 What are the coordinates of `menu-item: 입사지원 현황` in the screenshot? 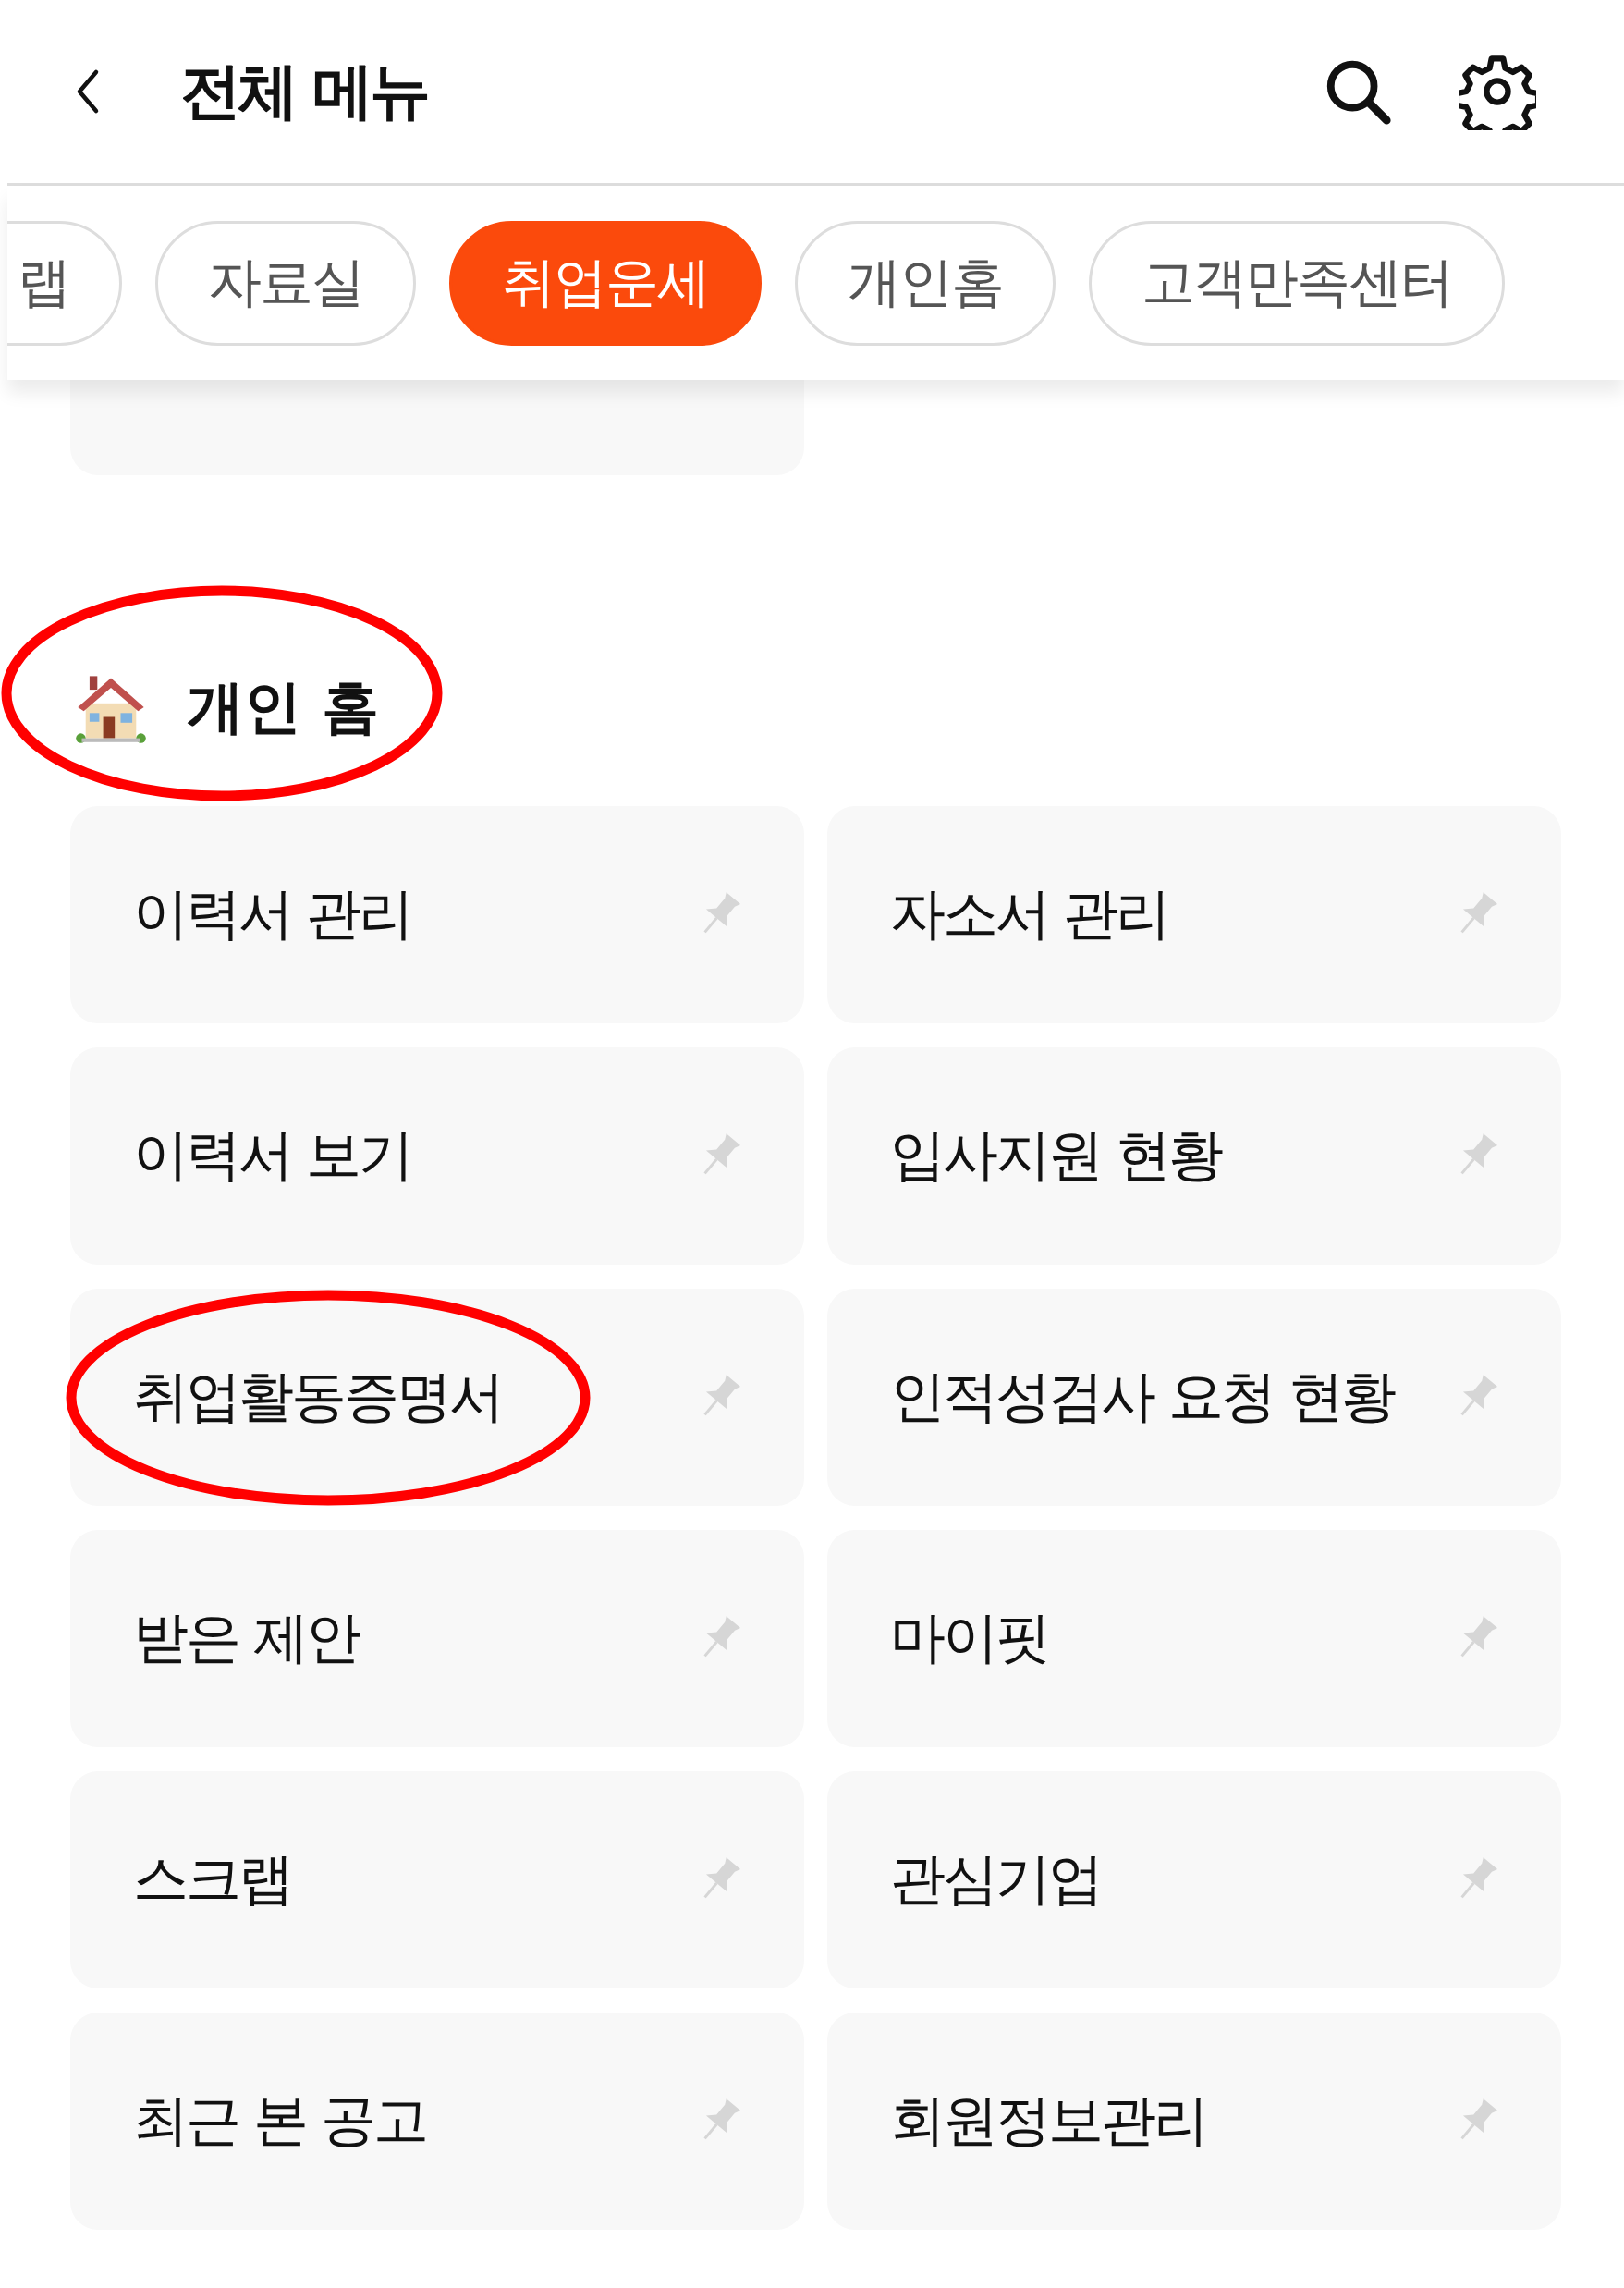 It's located at (1194, 1156).